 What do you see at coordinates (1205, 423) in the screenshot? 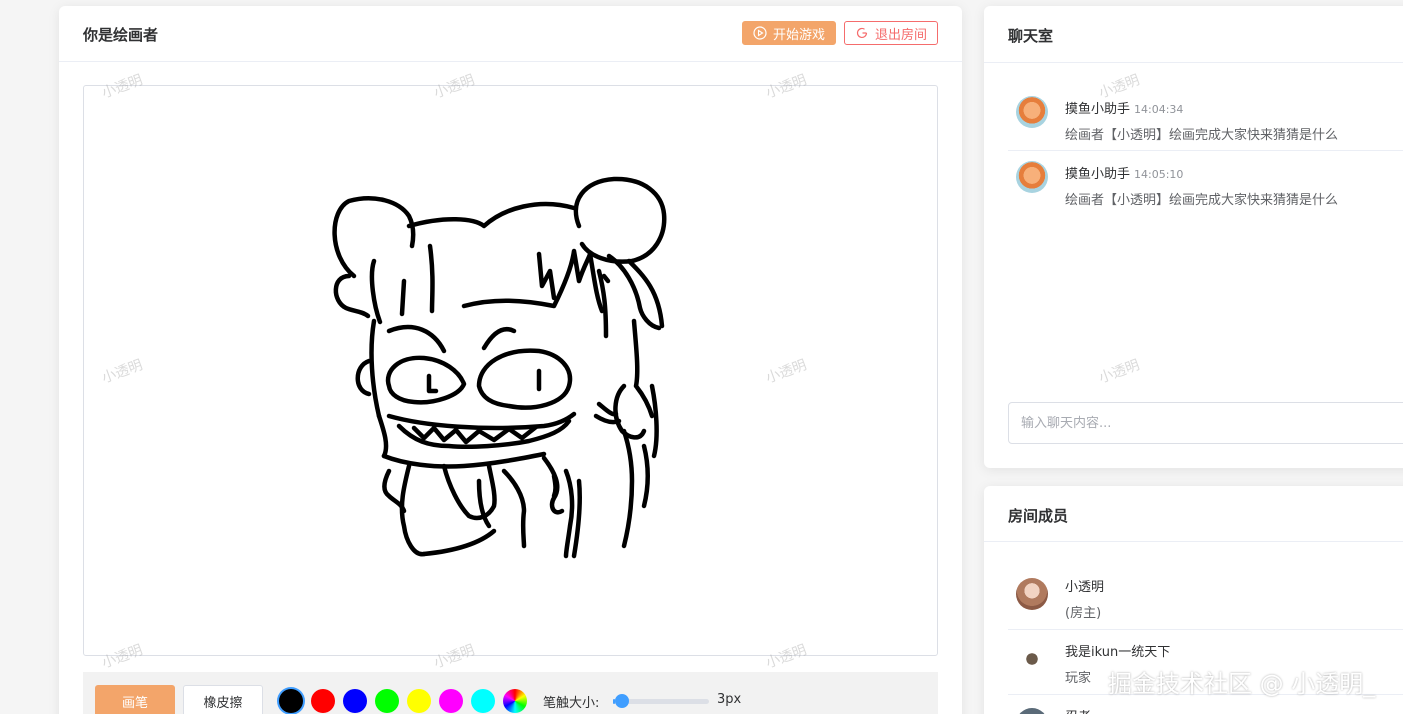
I see `chat-input` at bounding box center [1205, 423].